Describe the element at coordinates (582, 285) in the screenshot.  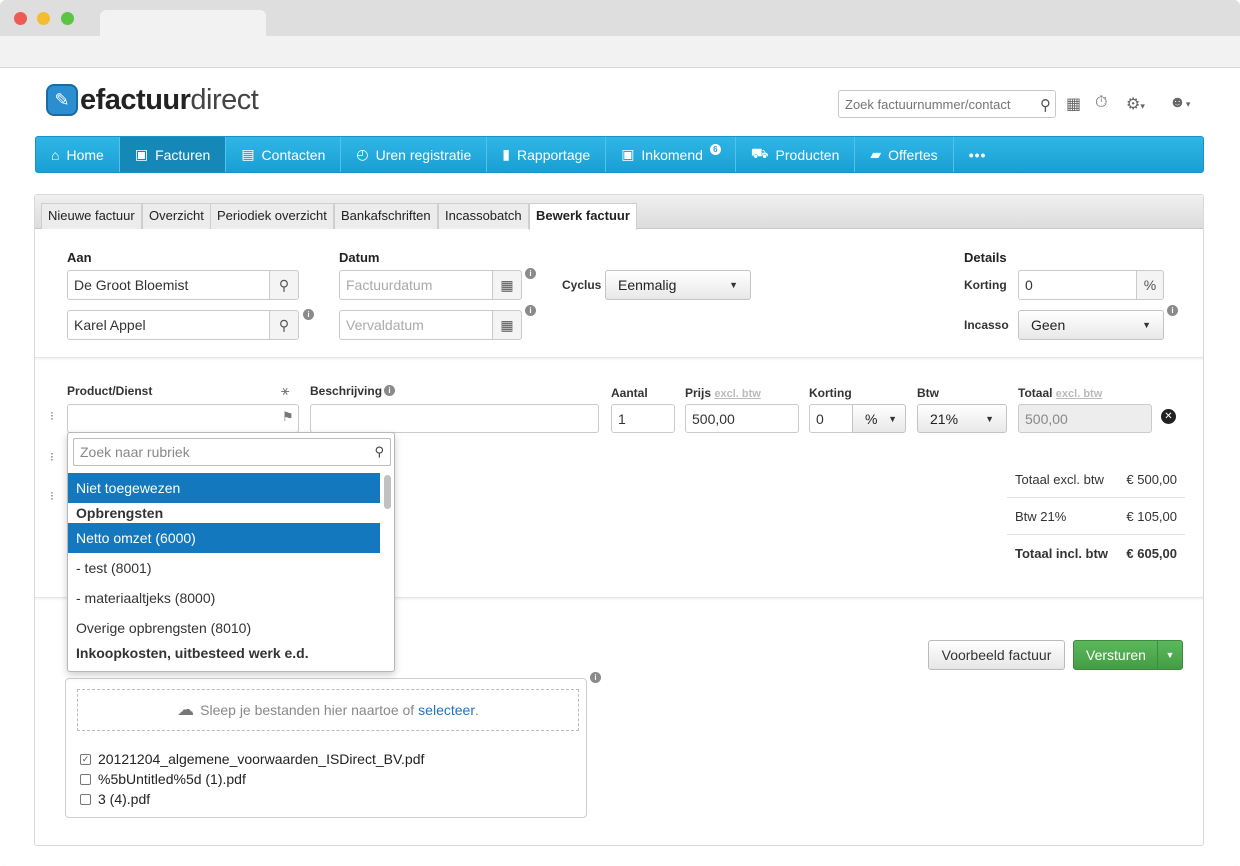
I see `cyclus-label: Cyclus` at that location.